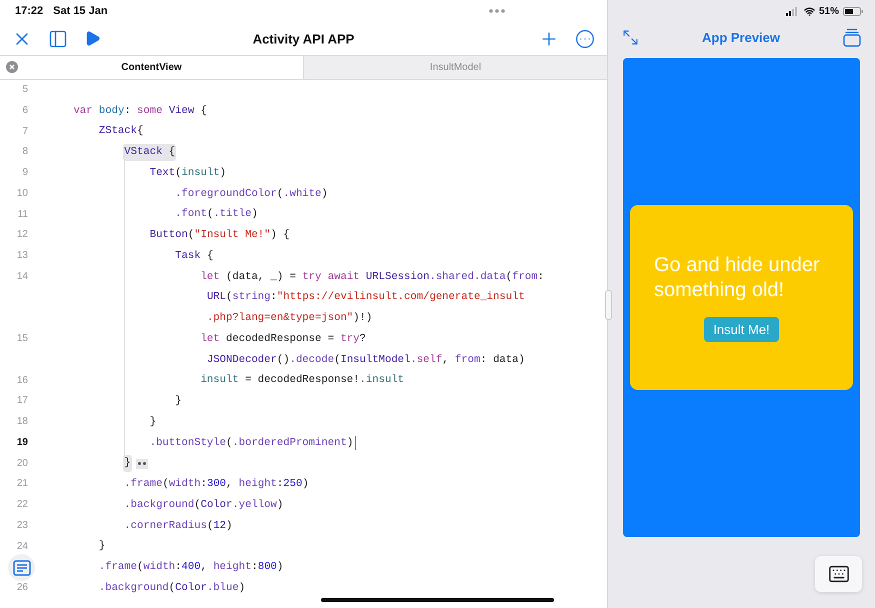 This screenshot has width=875, height=608. What do you see at coordinates (22, 401) in the screenshot?
I see `line-number: 17` at bounding box center [22, 401].